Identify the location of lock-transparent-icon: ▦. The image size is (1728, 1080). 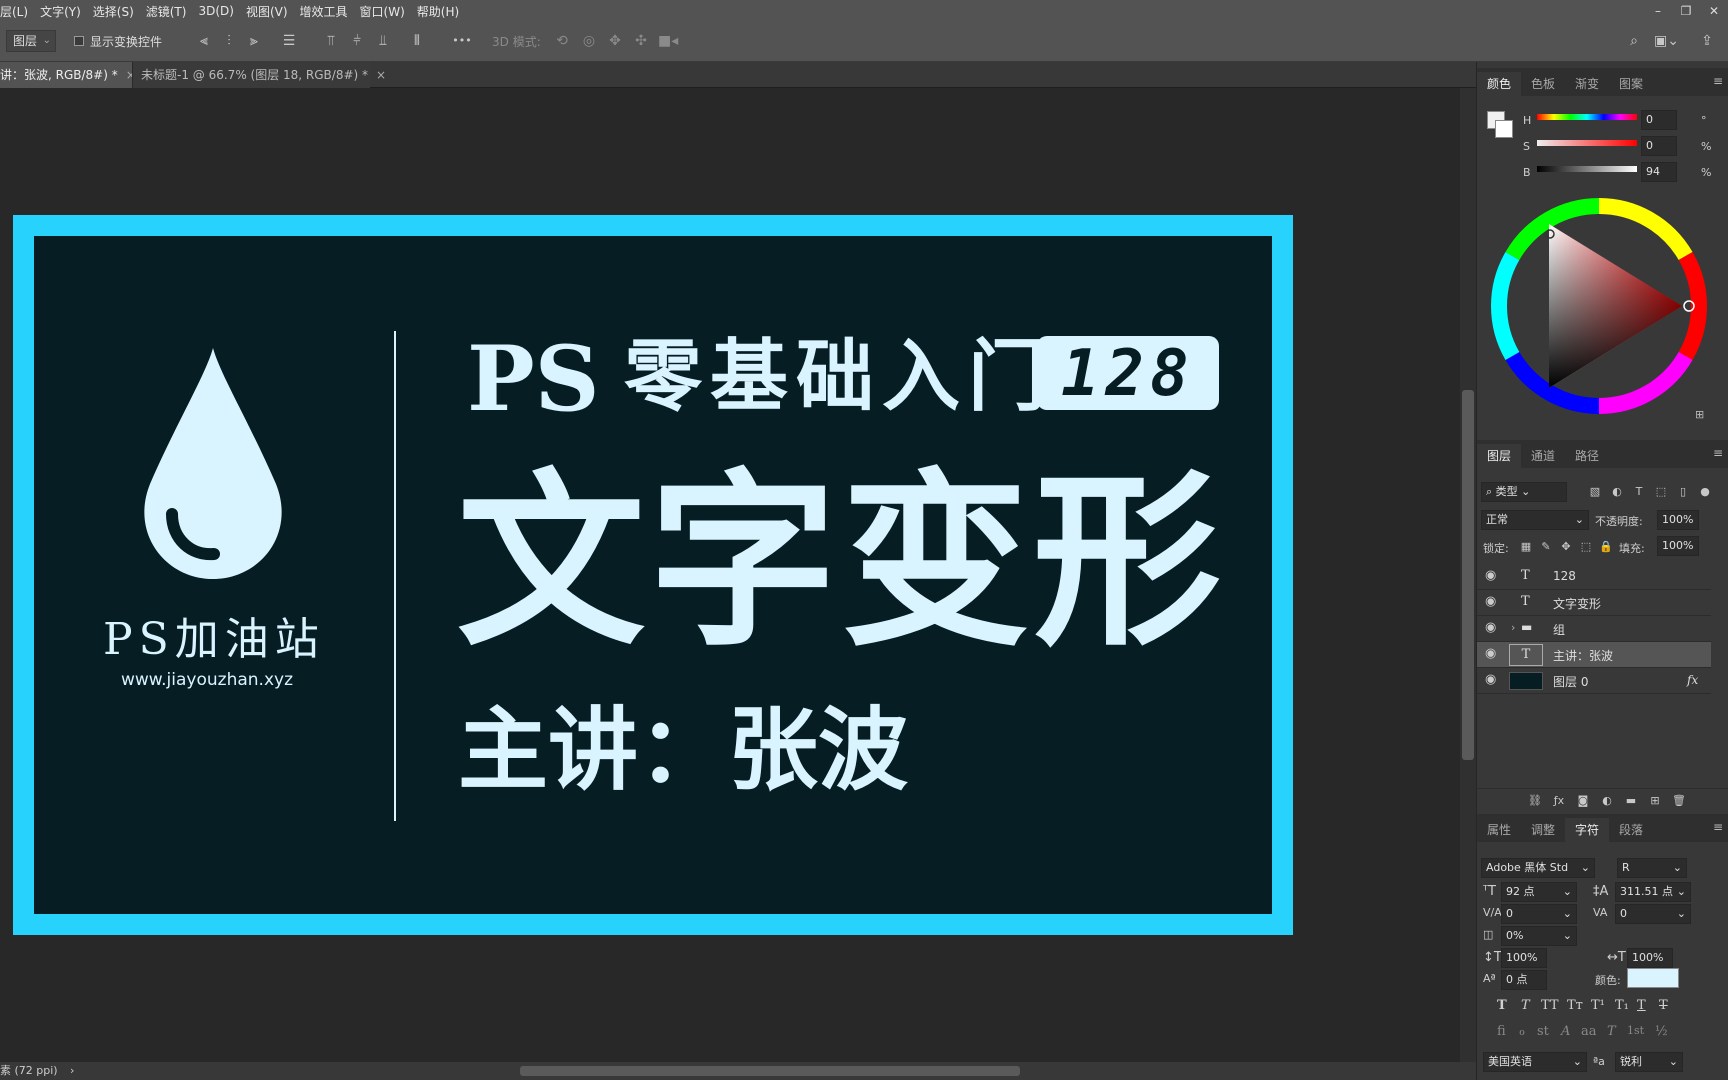
(1526, 547).